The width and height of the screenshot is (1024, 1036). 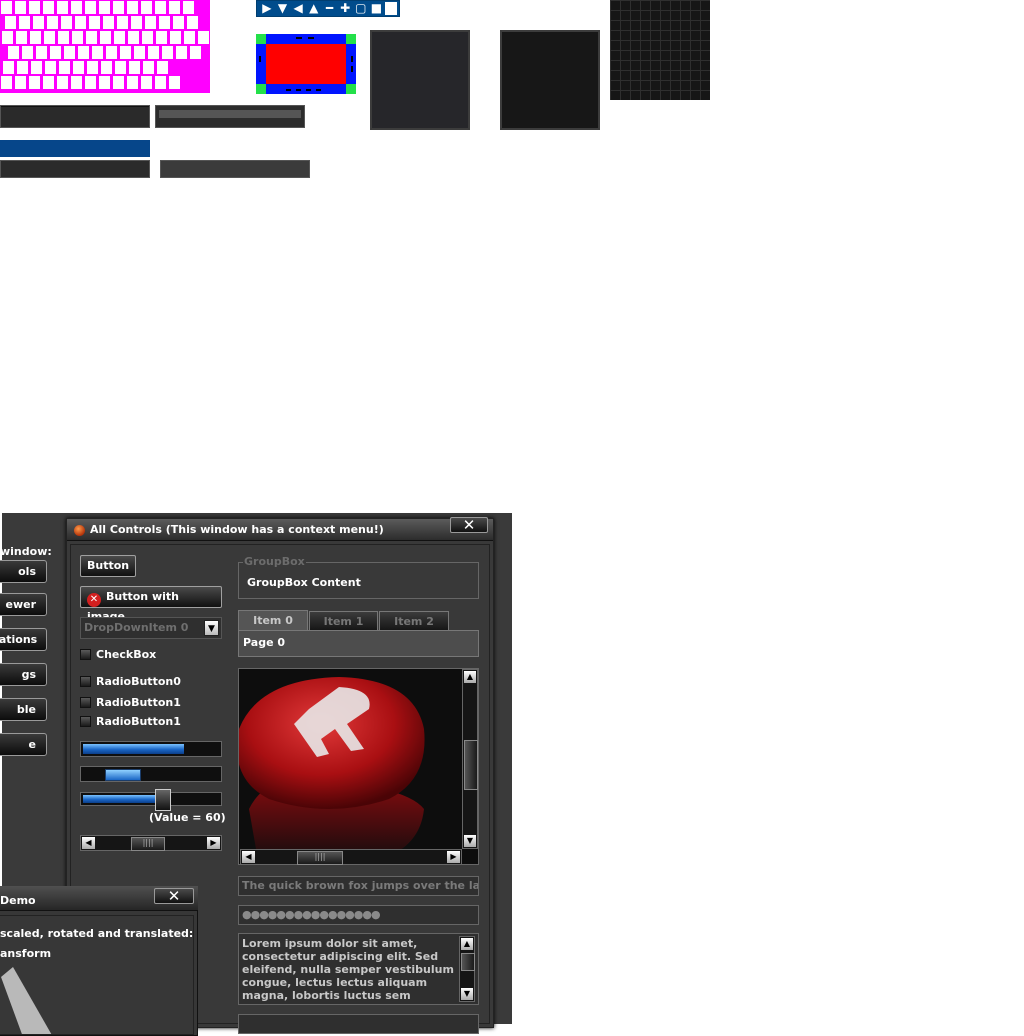 I want to click on sidebar-button-settings: gs, so click(x=23, y=674).